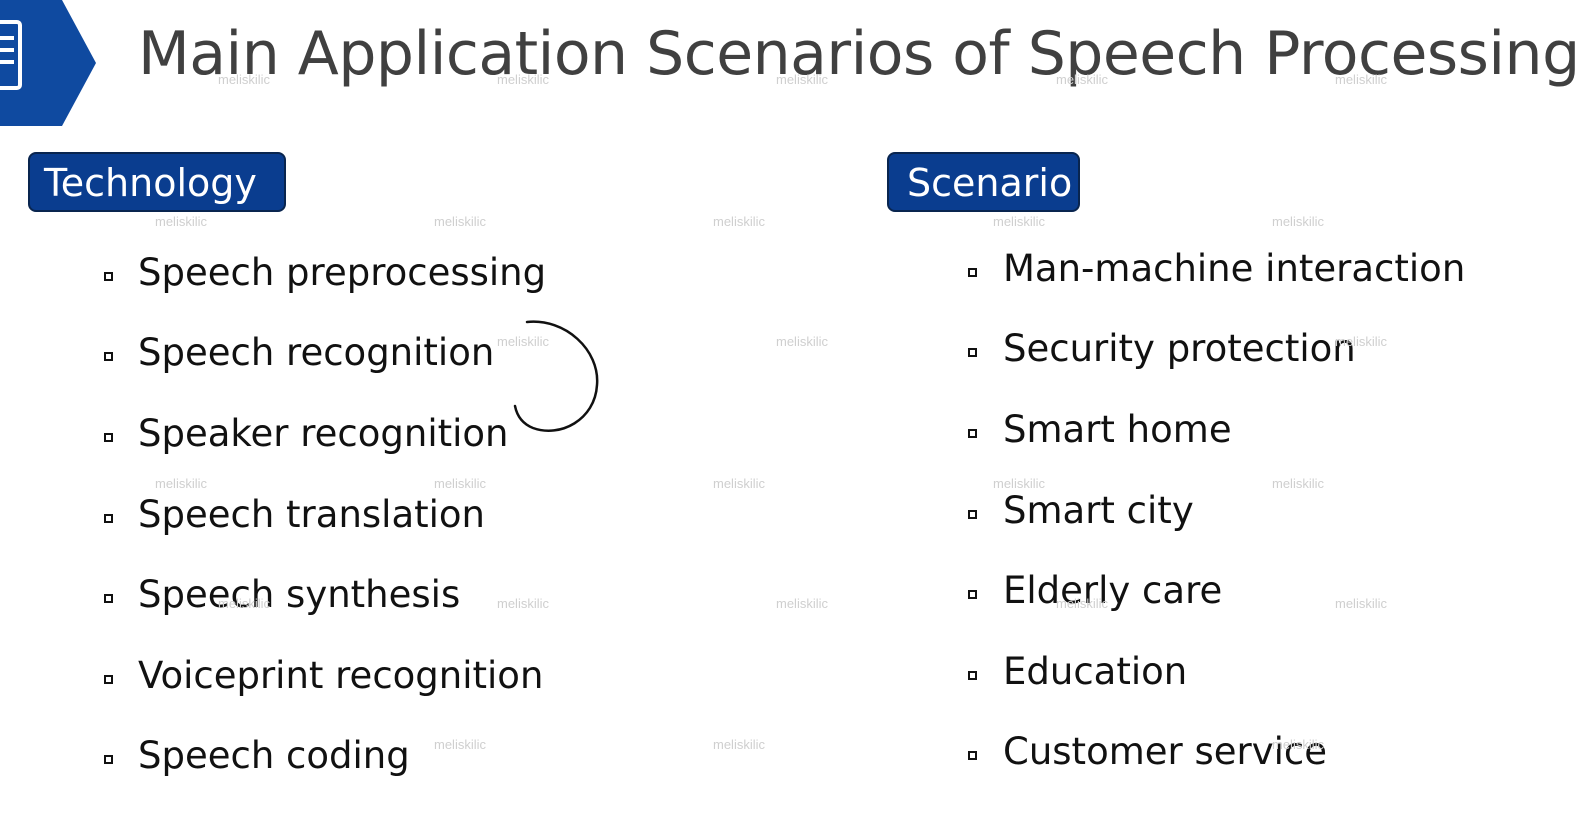 The image size is (1587, 828). I want to click on list-item: Security protection, so click(1216, 349).